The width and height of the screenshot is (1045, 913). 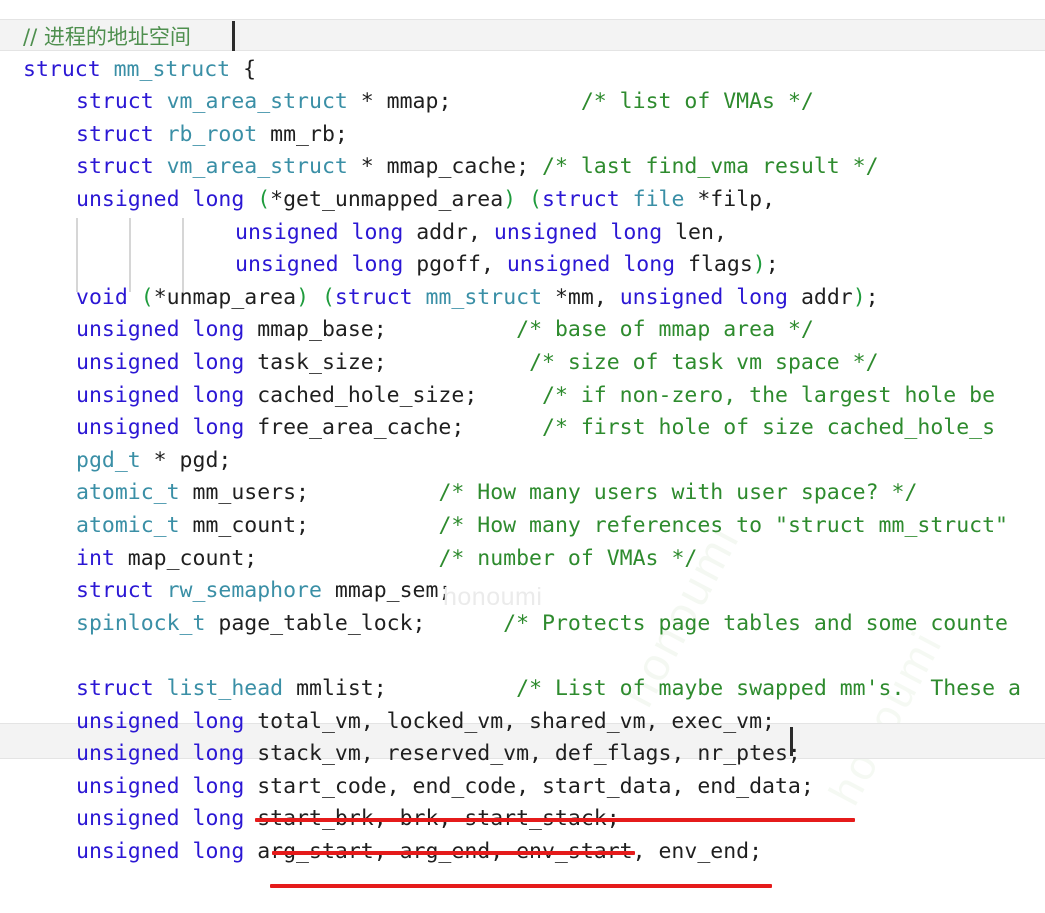 I want to click on code-token: {, so click(x=250, y=69).